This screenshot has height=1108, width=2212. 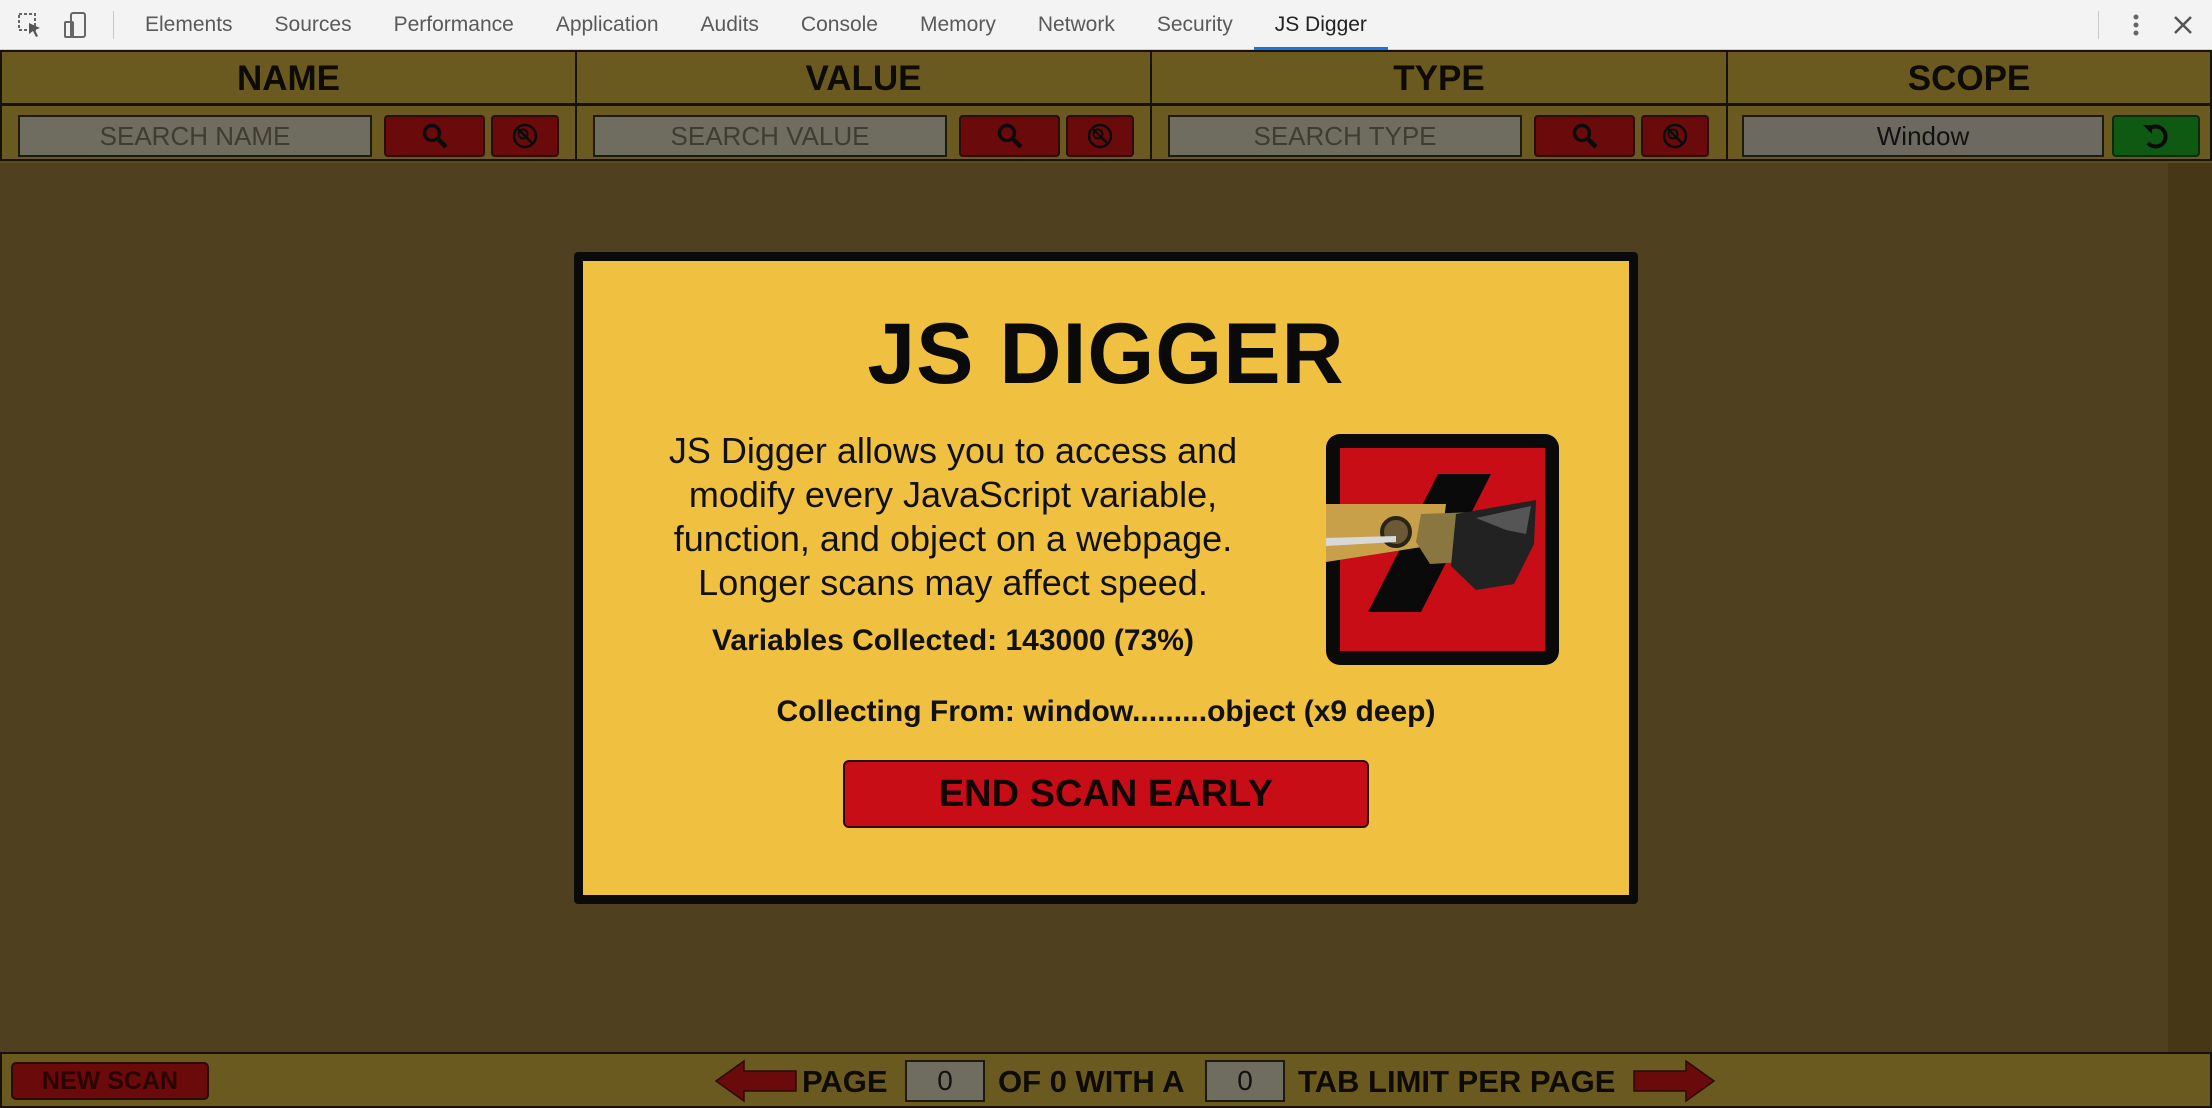 I want to click on scope-column-title: SCOPE, so click(x=1969, y=79).